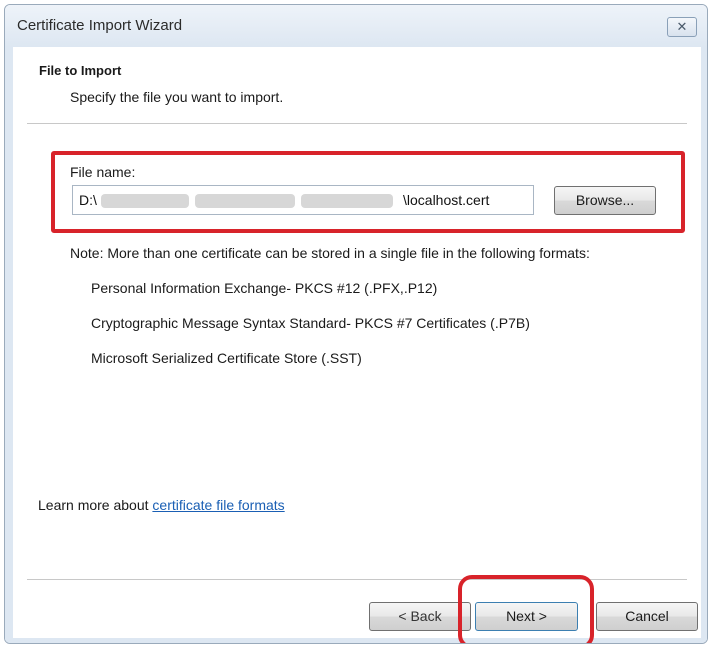  What do you see at coordinates (247, 201) in the screenshot?
I see `redacted-path` at bounding box center [247, 201].